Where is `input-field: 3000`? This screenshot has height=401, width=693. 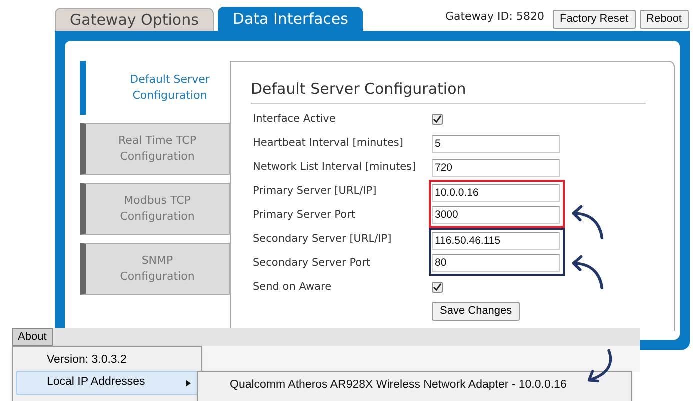 input-field: 3000 is located at coordinates (496, 215).